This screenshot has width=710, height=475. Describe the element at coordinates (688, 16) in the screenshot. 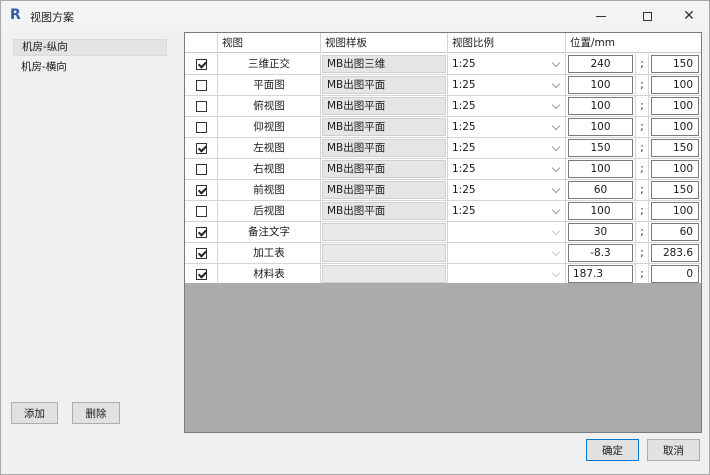

I see `close-button: ✕` at that location.